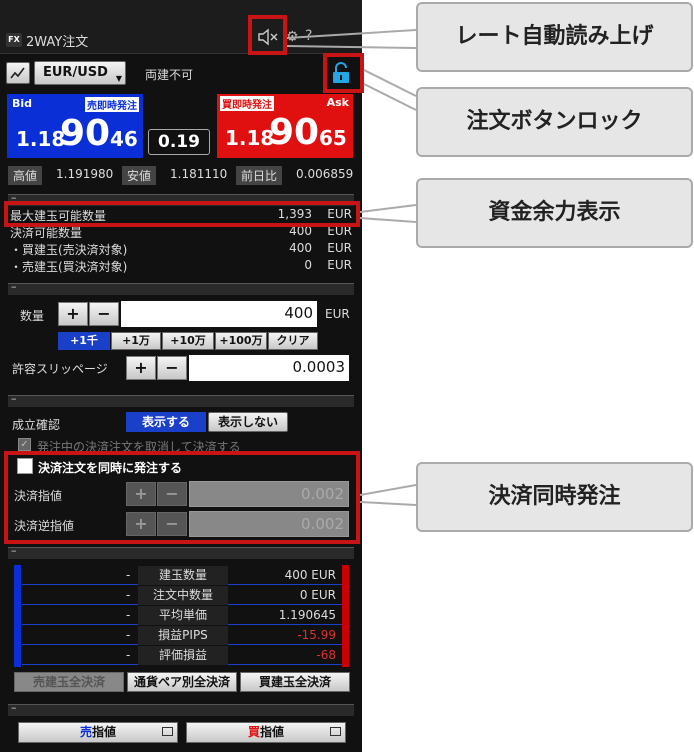  What do you see at coordinates (554, 497) in the screenshot?
I see `callout-settle-simultaneous: 決済同時発注` at bounding box center [554, 497].